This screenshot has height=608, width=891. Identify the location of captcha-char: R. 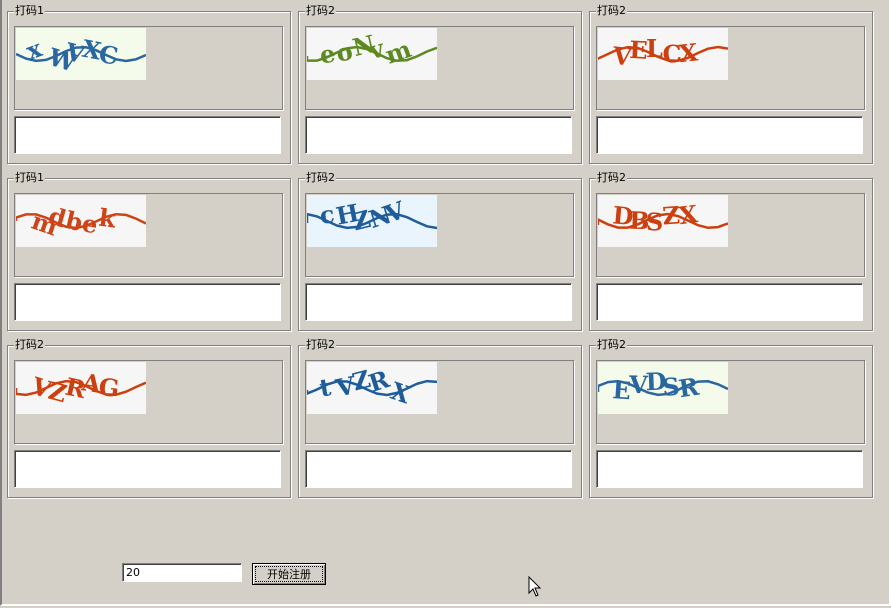
(689, 388).